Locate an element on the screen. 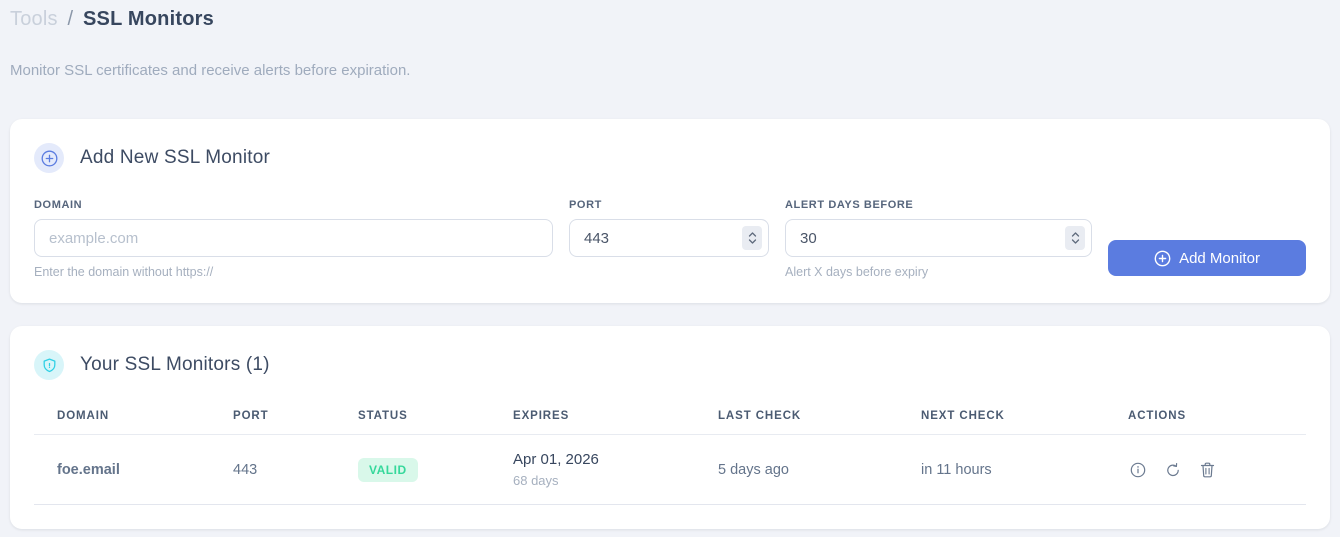 The width and height of the screenshot is (1340, 537). port-spinner is located at coordinates (752, 238).